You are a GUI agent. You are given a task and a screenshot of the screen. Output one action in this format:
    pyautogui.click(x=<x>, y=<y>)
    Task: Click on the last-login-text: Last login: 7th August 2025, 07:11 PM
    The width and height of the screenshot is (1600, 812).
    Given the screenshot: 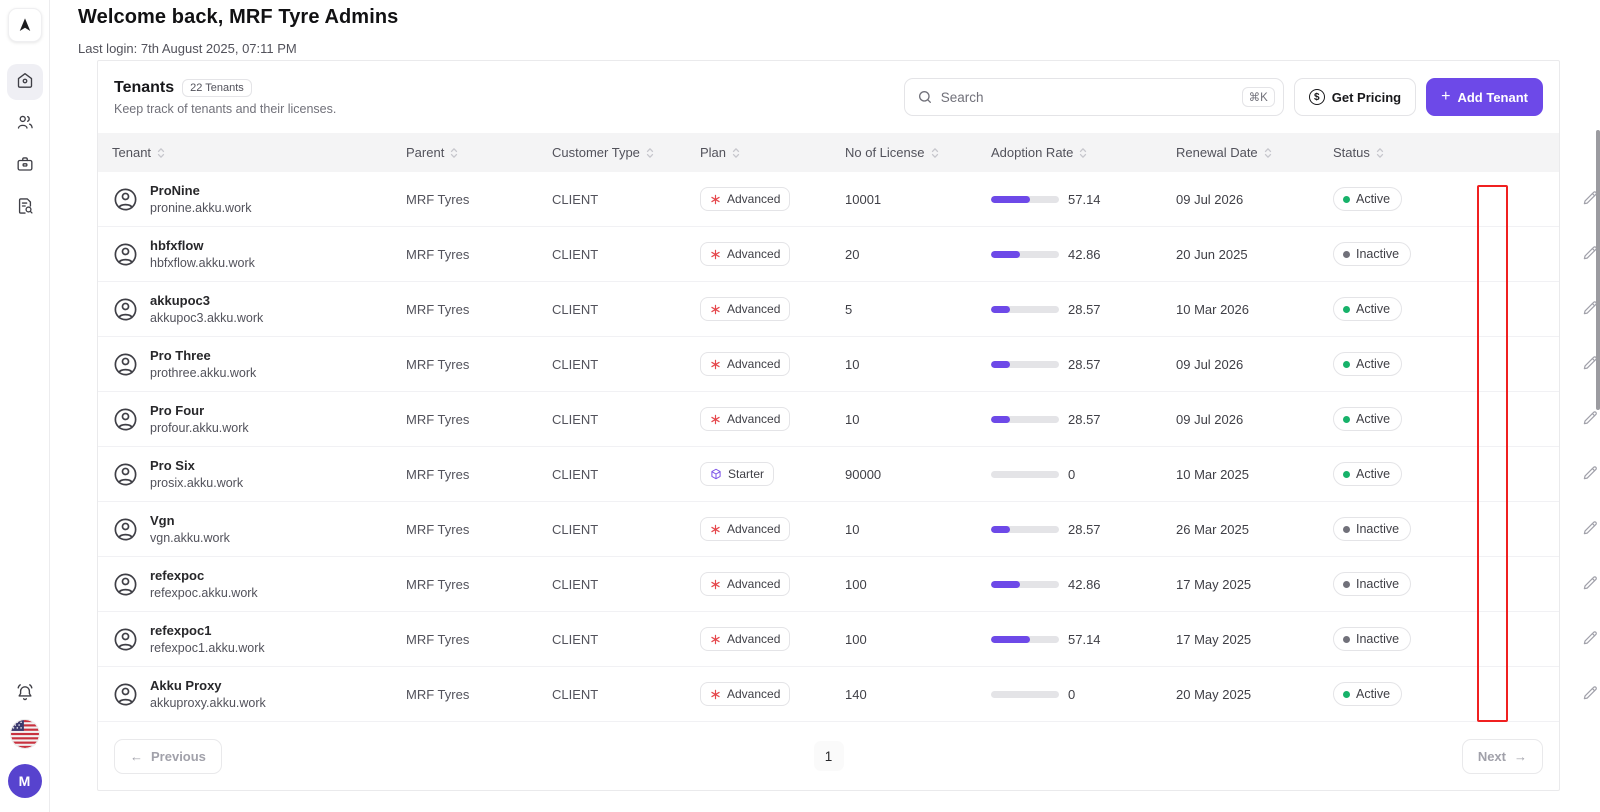 What is the action you would take?
    pyautogui.click(x=187, y=48)
    